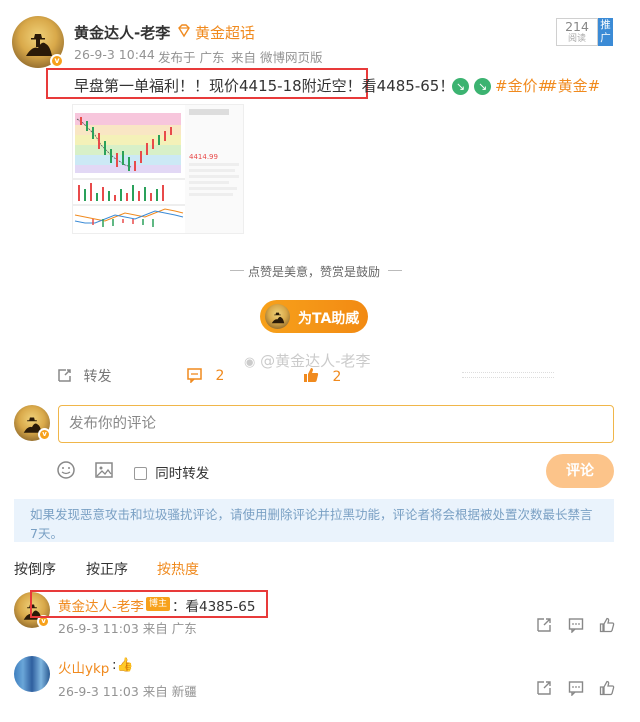 Image resolution: width=640 pixels, height=722 pixels. What do you see at coordinates (182, 474) in the screenshot?
I see `also-repost-label: 同时转发` at bounding box center [182, 474].